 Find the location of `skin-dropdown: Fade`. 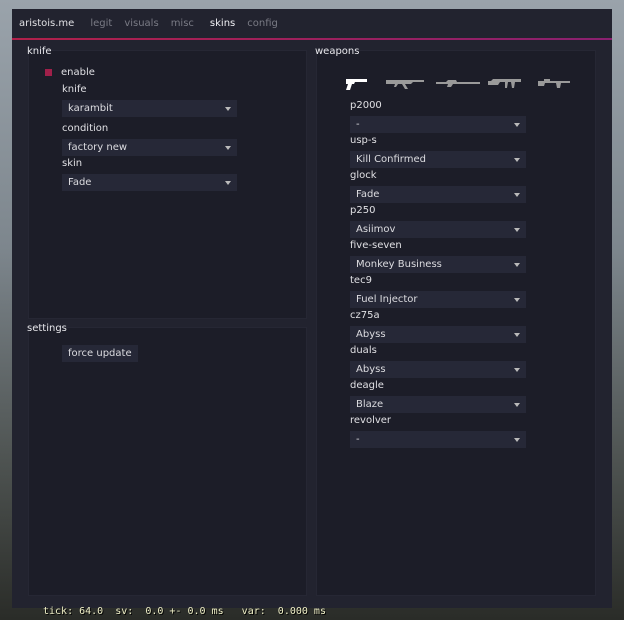

skin-dropdown: Fade is located at coordinates (149, 182).